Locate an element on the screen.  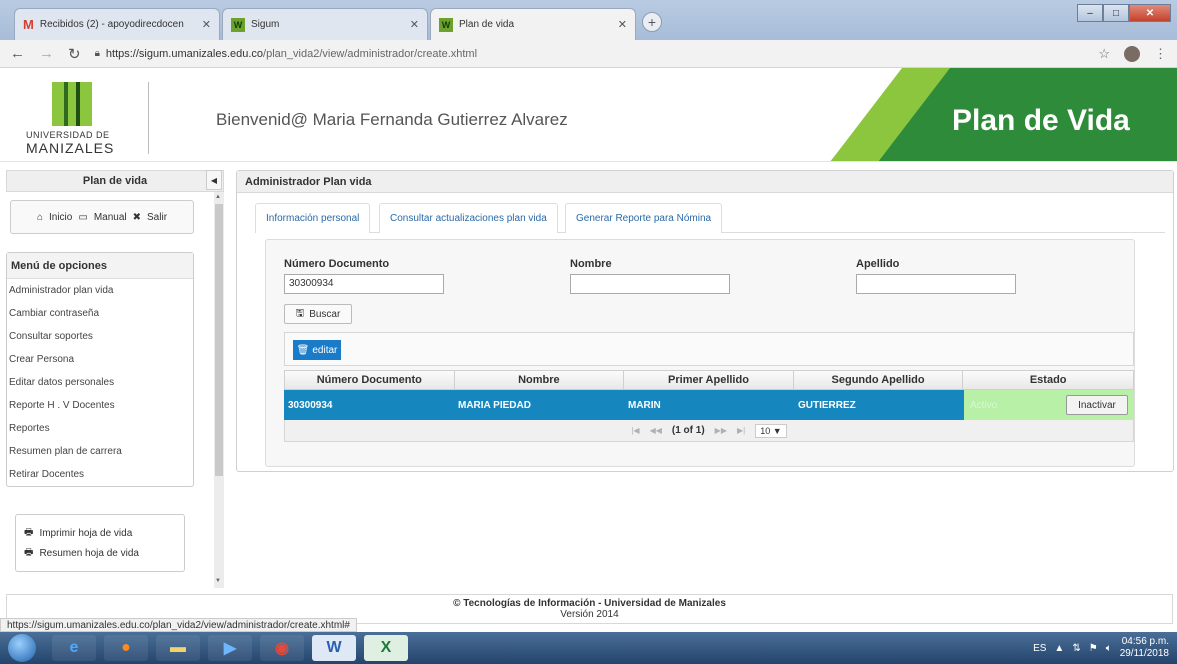
menu-item-reportes: Reportes is located at coordinates (100, 428).